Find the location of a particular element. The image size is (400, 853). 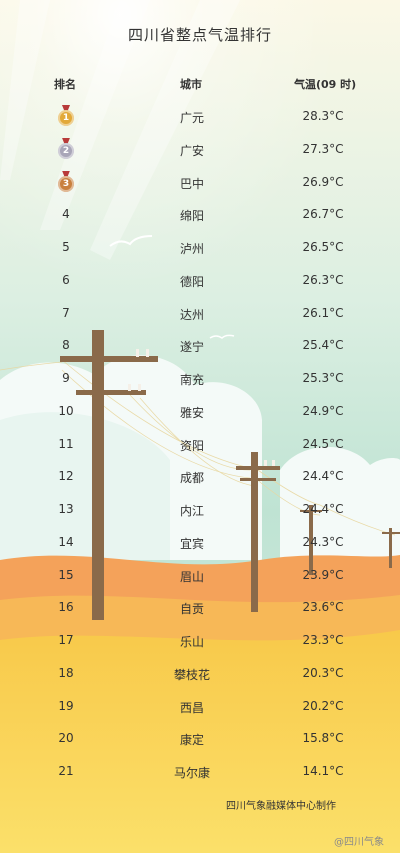

table-row: 17 乐山 23.3°C is located at coordinates (200, 641).